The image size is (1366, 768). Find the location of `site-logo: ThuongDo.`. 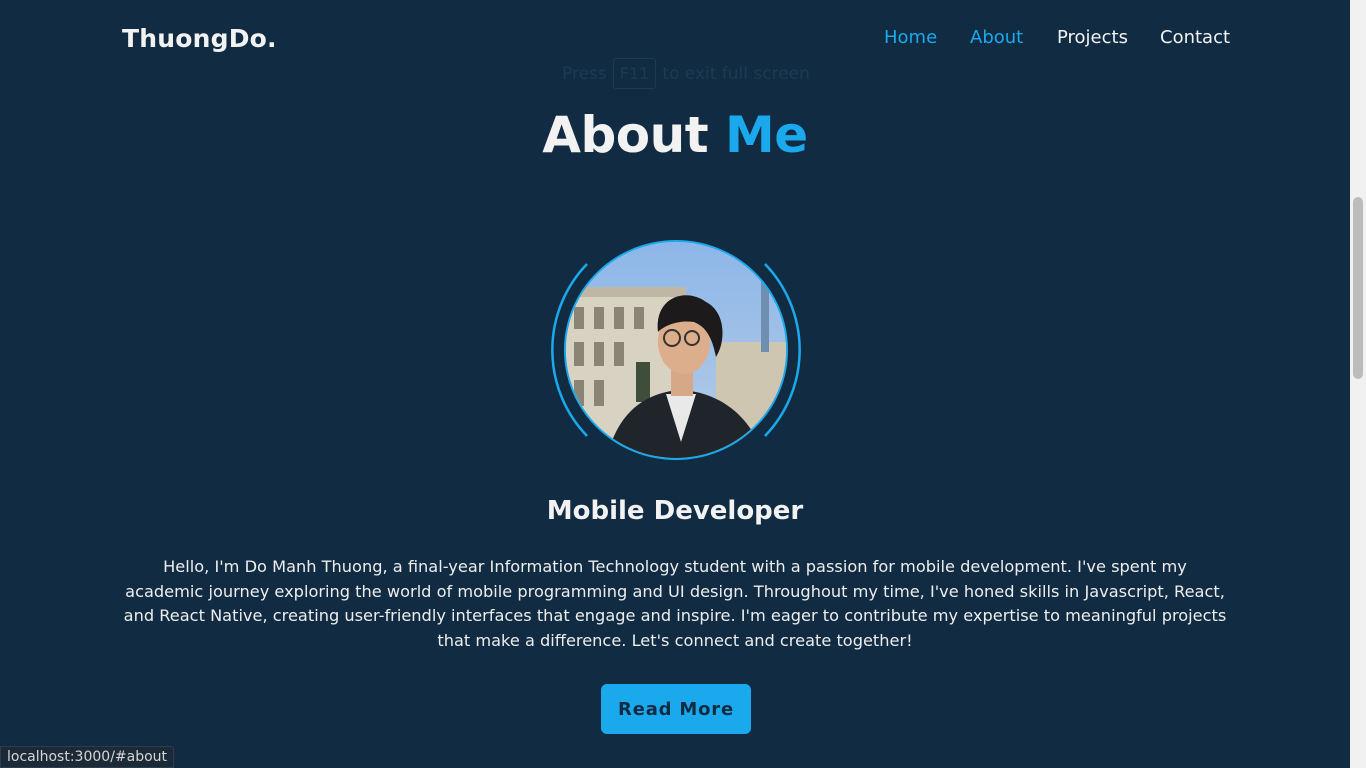

site-logo: ThuongDo. is located at coordinates (199, 38).